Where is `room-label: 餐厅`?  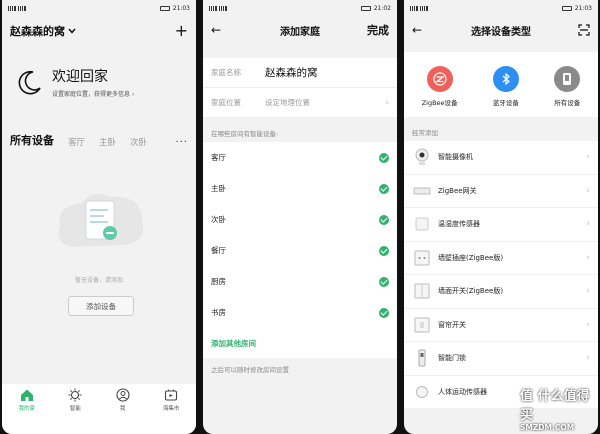
room-label: 餐厅 is located at coordinates (218, 250).